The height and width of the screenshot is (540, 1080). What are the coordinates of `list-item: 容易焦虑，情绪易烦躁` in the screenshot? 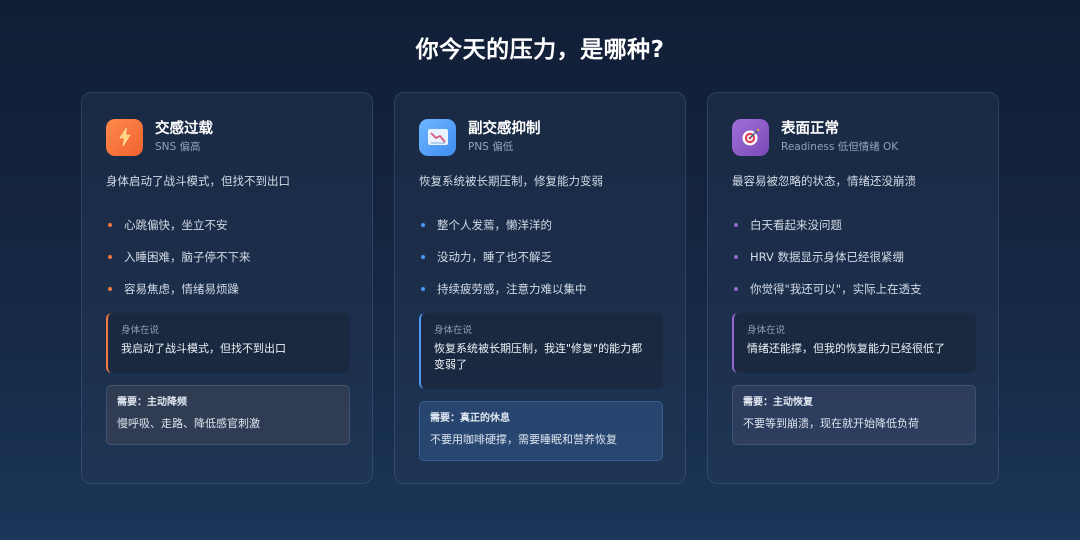 It's located at (231, 289).